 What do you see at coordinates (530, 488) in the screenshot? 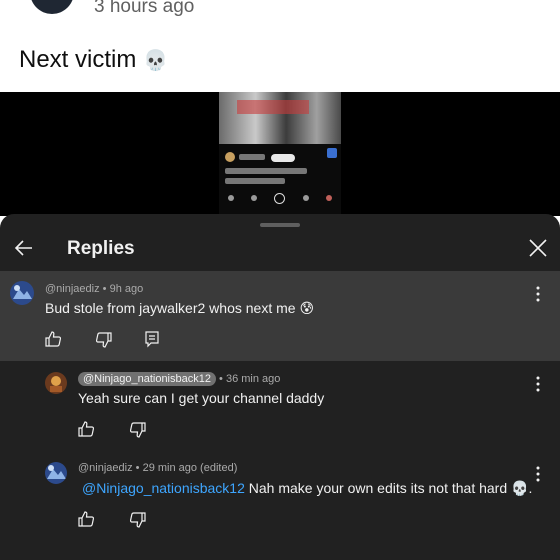
I see `comment-text-suffix: .` at bounding box center [530, 488].